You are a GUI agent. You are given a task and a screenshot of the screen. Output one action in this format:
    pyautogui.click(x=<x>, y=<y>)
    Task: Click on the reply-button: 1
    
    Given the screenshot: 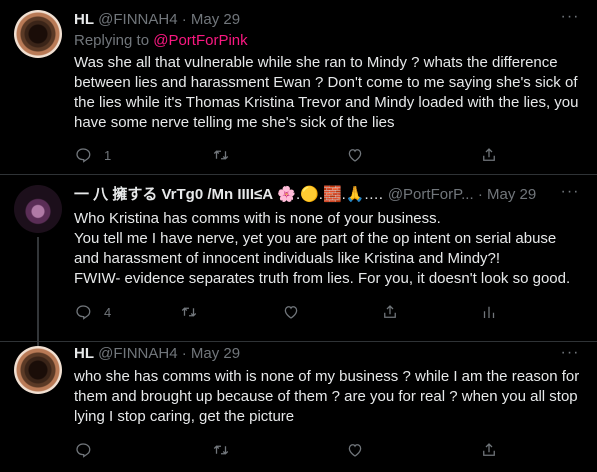 What is the action you would take?
    pyautogui.click(x=92, y=155)
    